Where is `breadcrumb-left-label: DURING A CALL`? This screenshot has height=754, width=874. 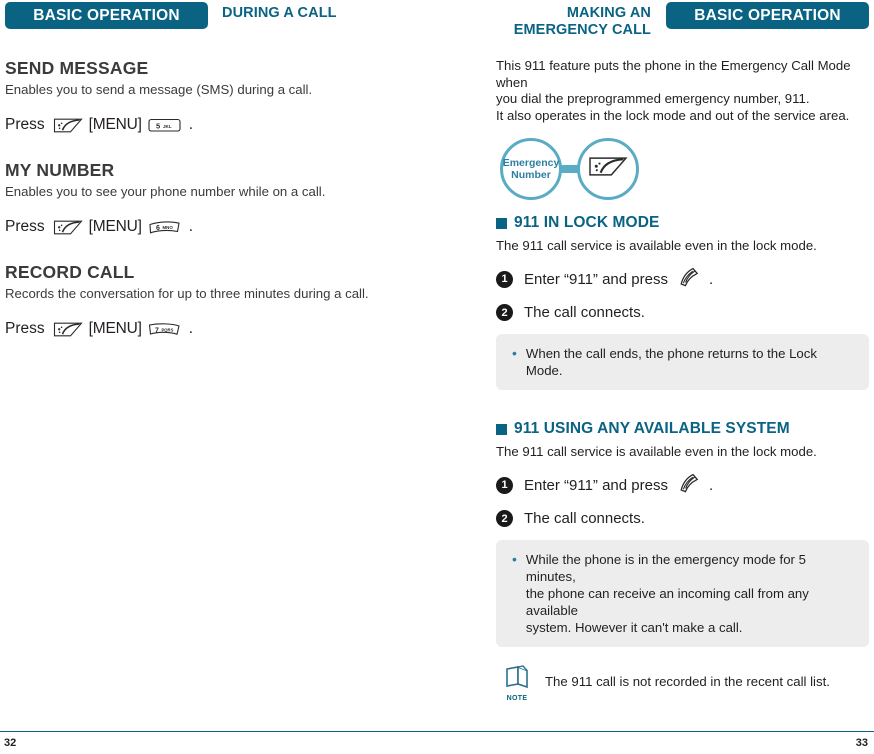 breadcrumb-left-label: DURING A CALL is located at coordinates (279, 13).